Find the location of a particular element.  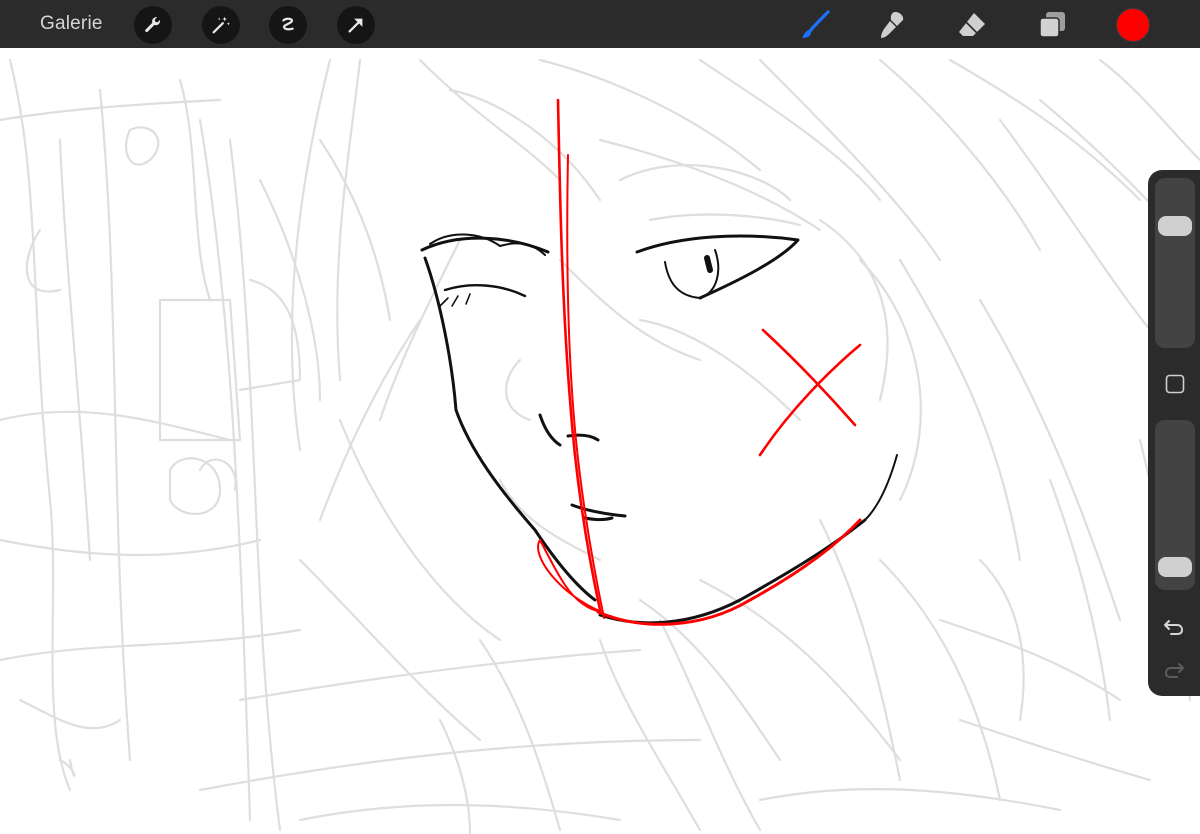

opacity-handle is located at coordinates (1175, 567).